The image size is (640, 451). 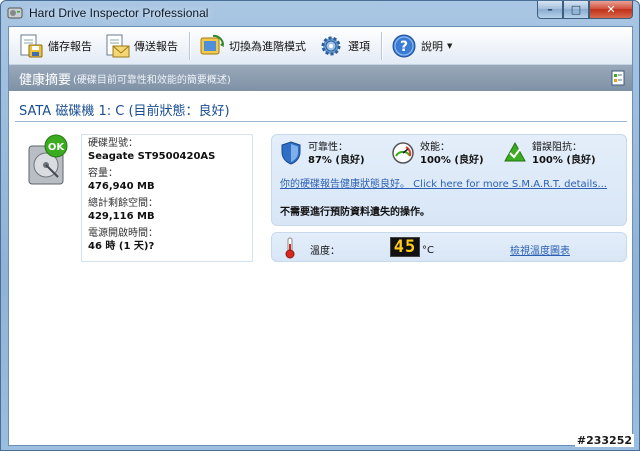 I want to click on switch-mode-icon, so click(x=212, y=44).